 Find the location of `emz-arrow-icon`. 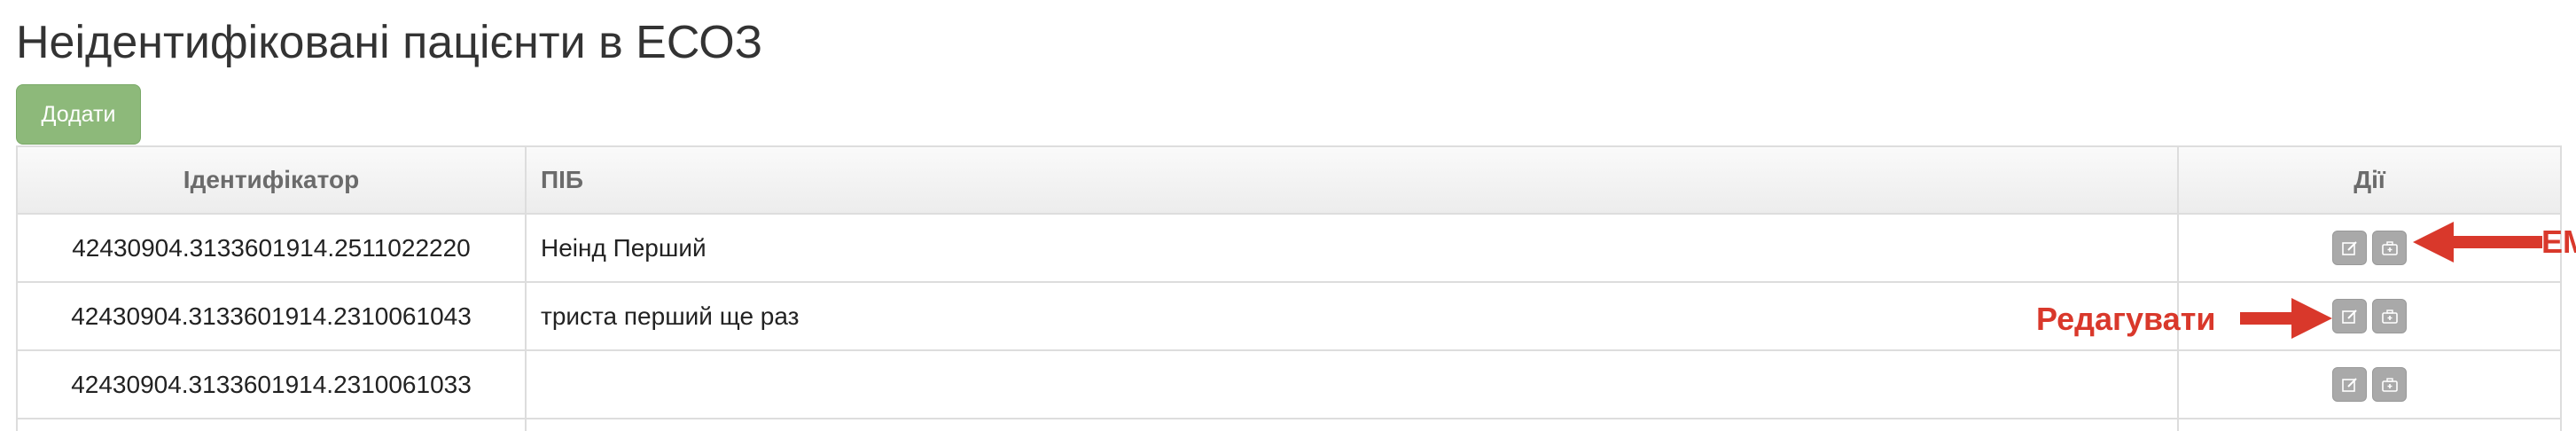

emz-arrow-icon is located at coordinates (2477, 242).